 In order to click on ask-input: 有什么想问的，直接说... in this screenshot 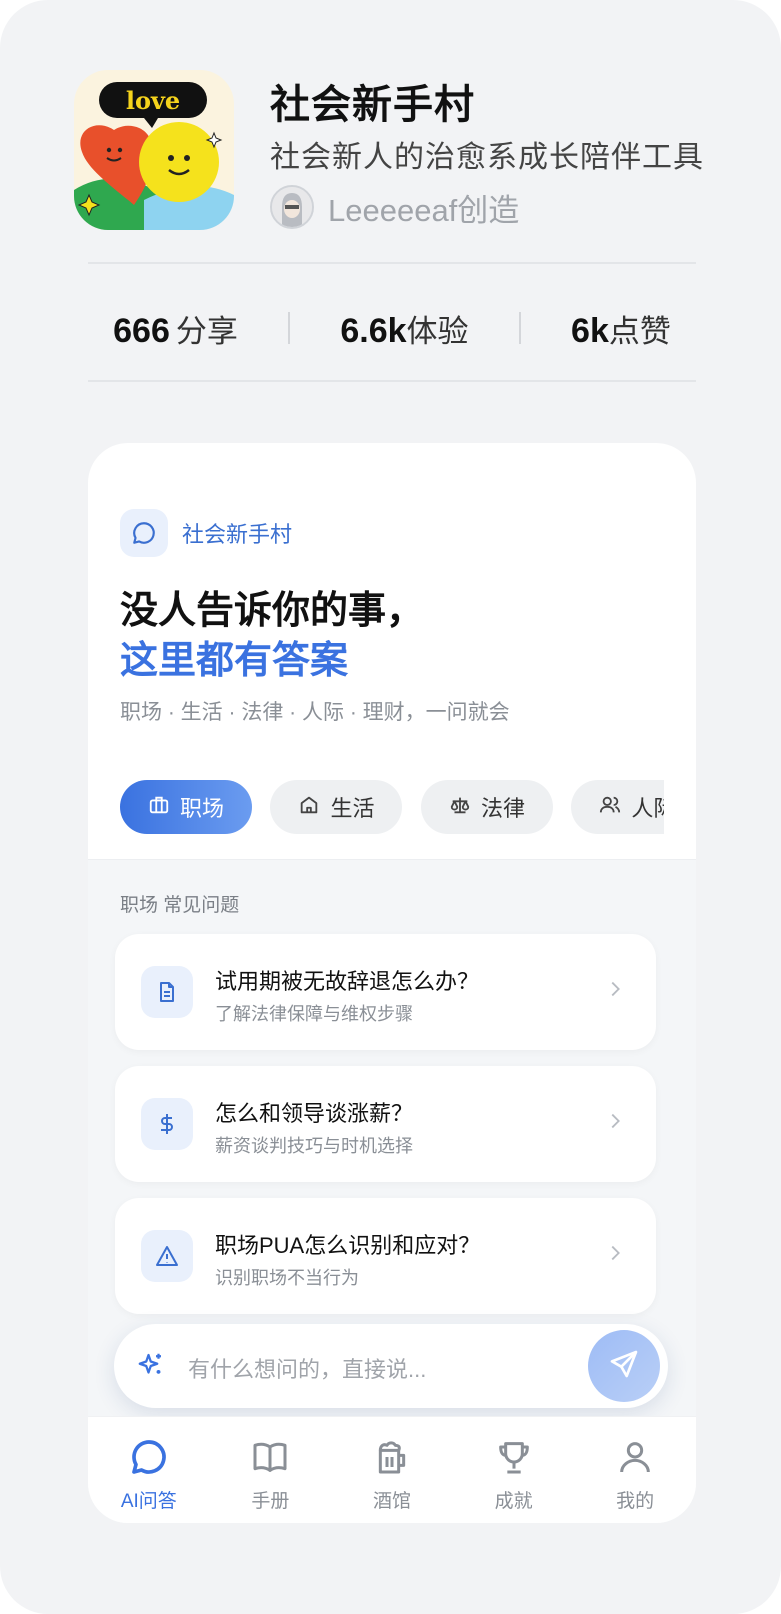, I will do `click(307, 1368)`.